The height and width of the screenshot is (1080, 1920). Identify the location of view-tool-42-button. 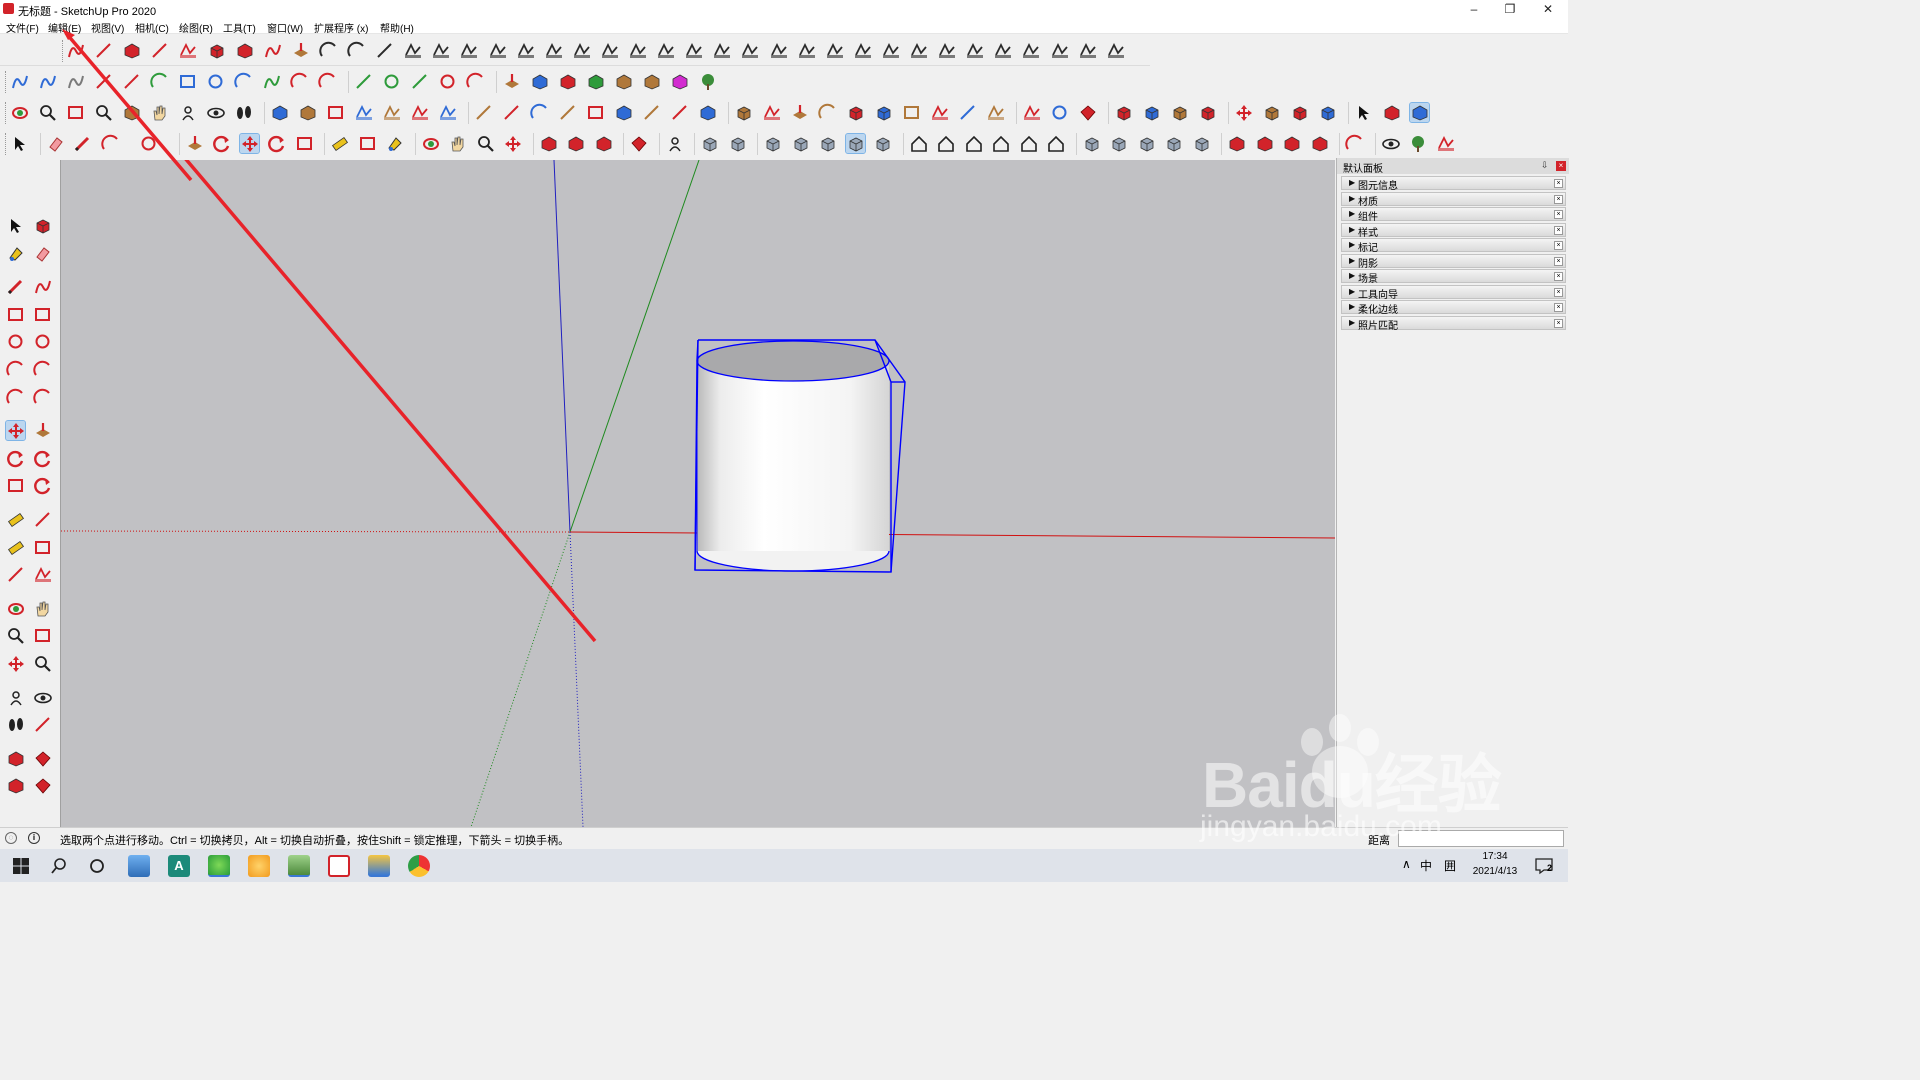
(1243, 112).